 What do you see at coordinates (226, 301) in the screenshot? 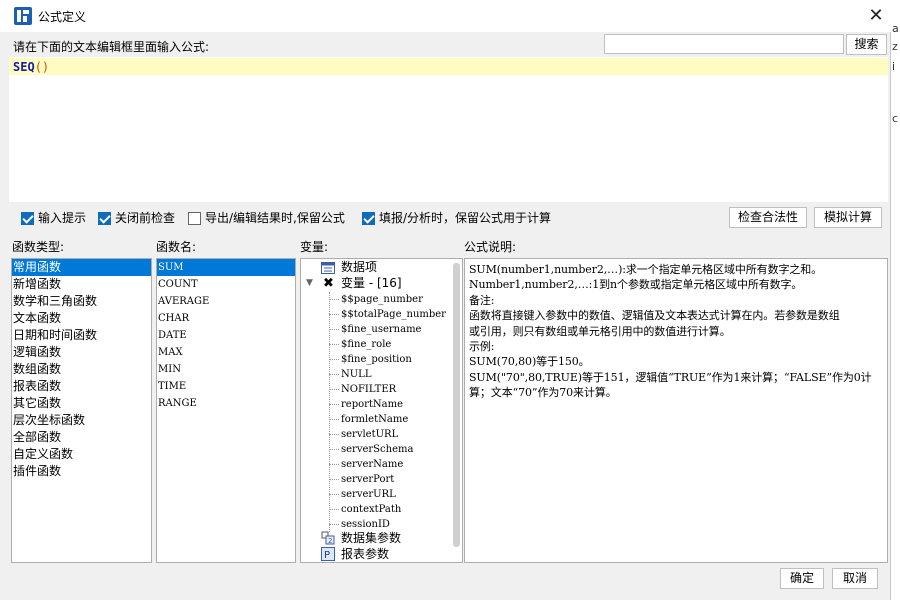
I see `function-item: AVERAGE` at bounding box center [226, 301].